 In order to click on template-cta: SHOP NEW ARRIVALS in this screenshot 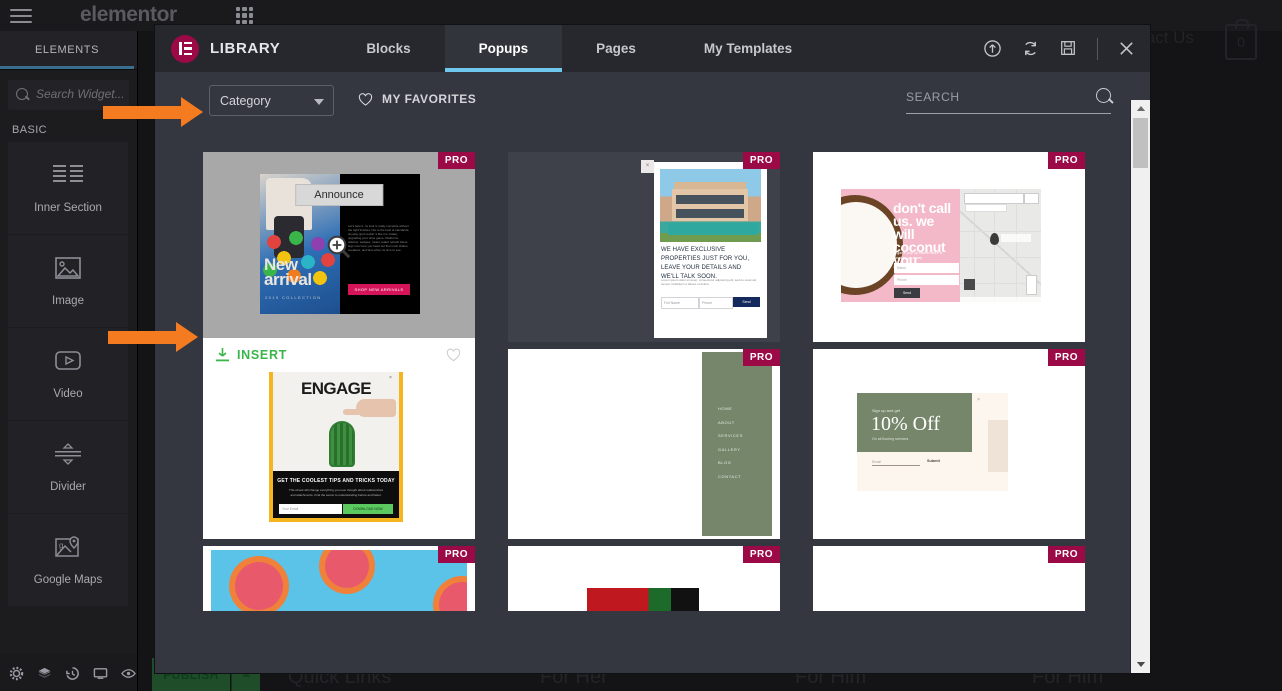, I will do `click(379, 289)`.